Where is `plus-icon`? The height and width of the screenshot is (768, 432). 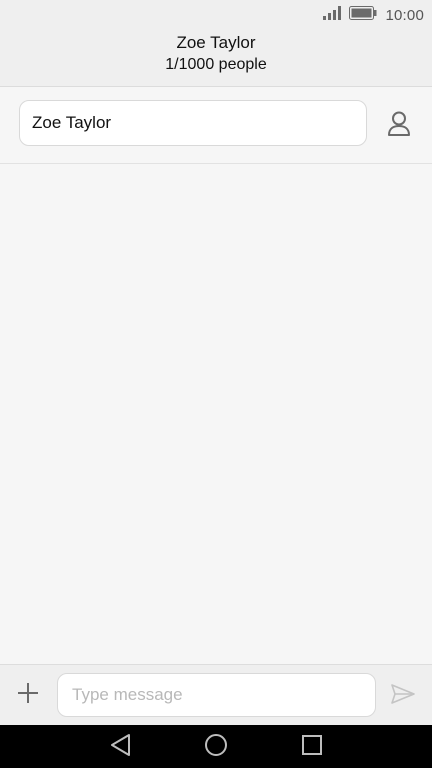 plus-icon is located at coordinates (28, 695).